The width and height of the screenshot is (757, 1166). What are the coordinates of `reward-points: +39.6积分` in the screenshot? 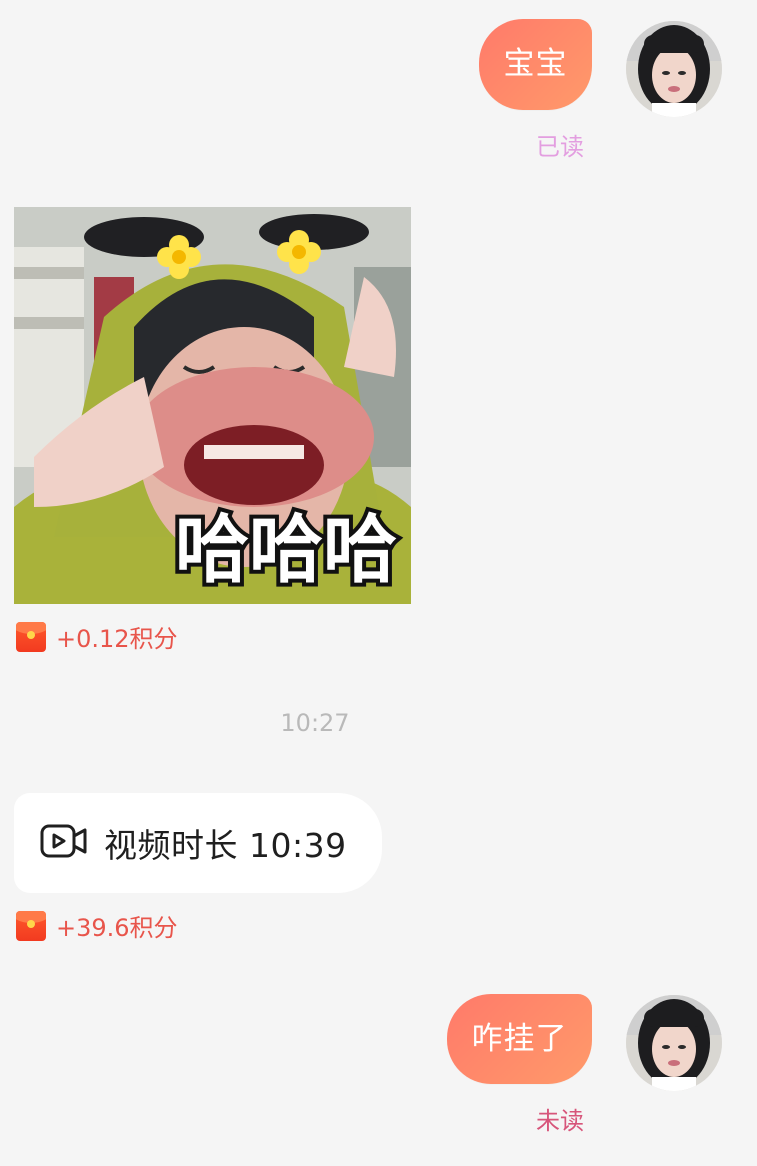 It's located at (117, 928).